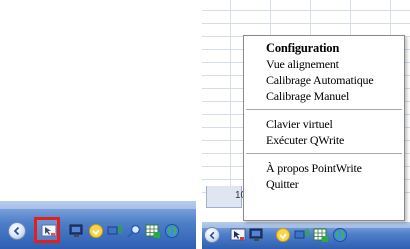 This screenshot has height=249, width=410. Describe the element at coordinates (324, 80) in the screenshot. I see `menu-item-auto-calibration: Calibrage Automatique` at that location.